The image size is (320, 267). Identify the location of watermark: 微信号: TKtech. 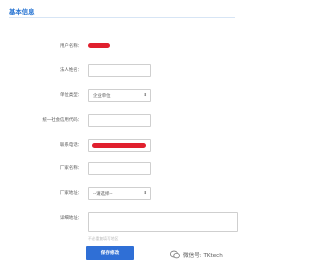
(196, 254).